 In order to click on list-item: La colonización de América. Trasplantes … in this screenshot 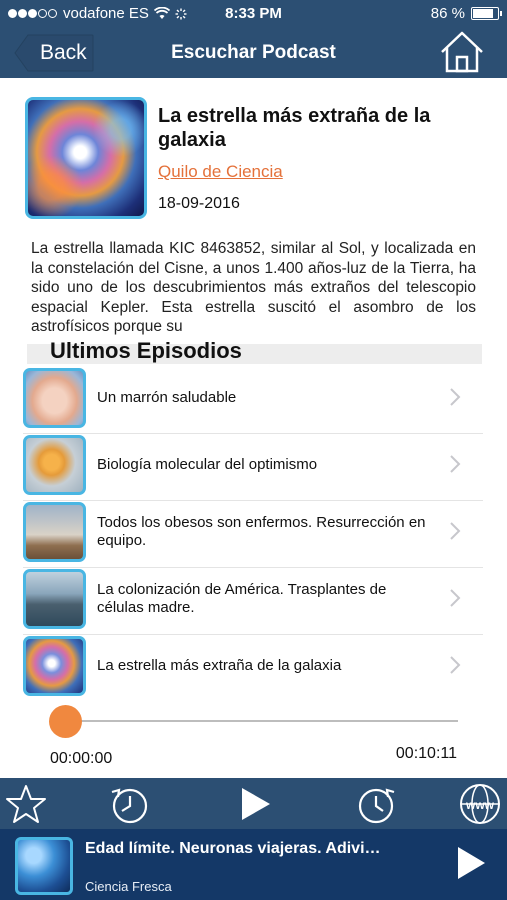, I will do `click(253, 601)`.